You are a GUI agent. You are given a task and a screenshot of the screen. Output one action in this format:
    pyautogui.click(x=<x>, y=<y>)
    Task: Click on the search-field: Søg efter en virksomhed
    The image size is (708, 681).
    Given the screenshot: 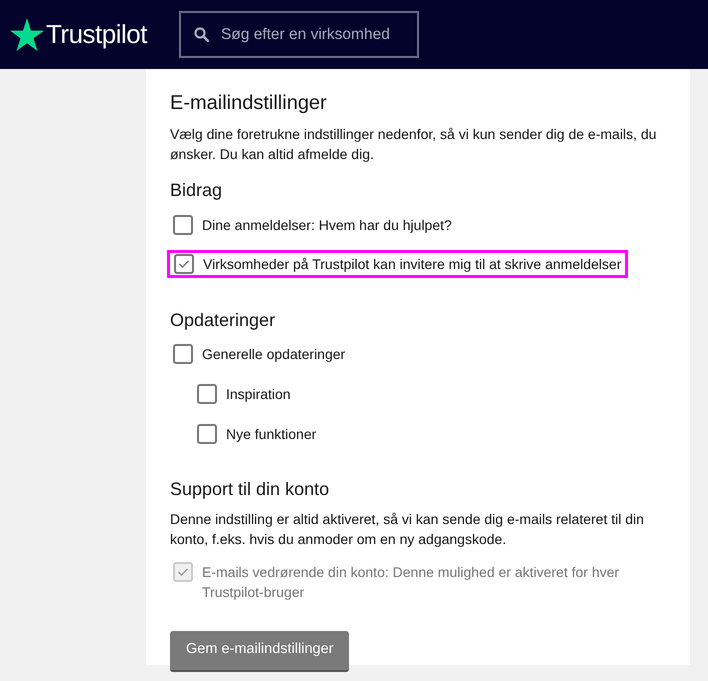 What is the action you would take?
    pyautogui.click(x=298, y=34)
    